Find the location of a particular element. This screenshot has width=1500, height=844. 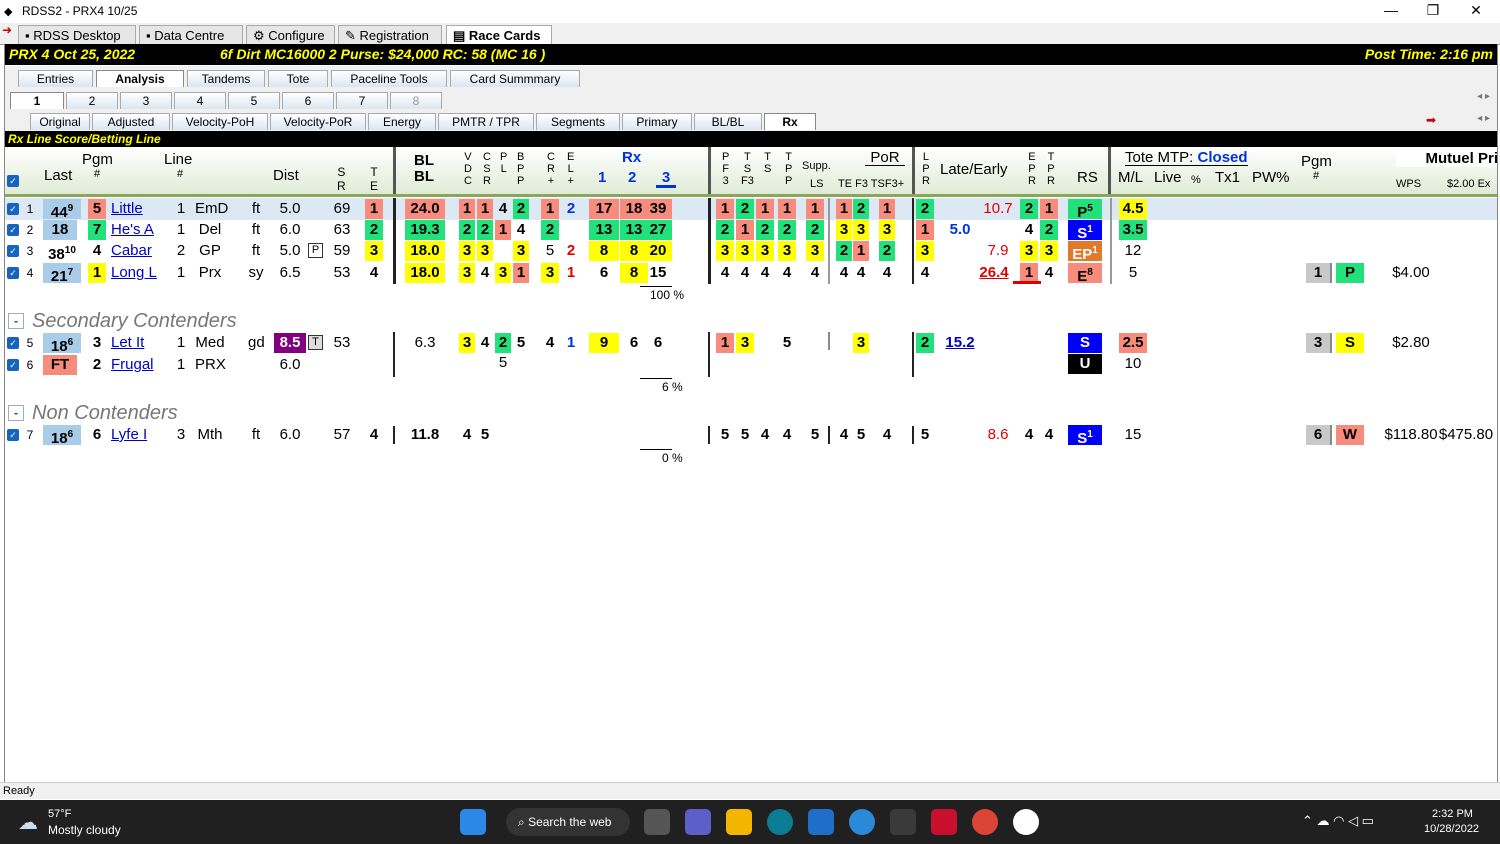

horse-name-link: Little is located at coordinates (127, 209).